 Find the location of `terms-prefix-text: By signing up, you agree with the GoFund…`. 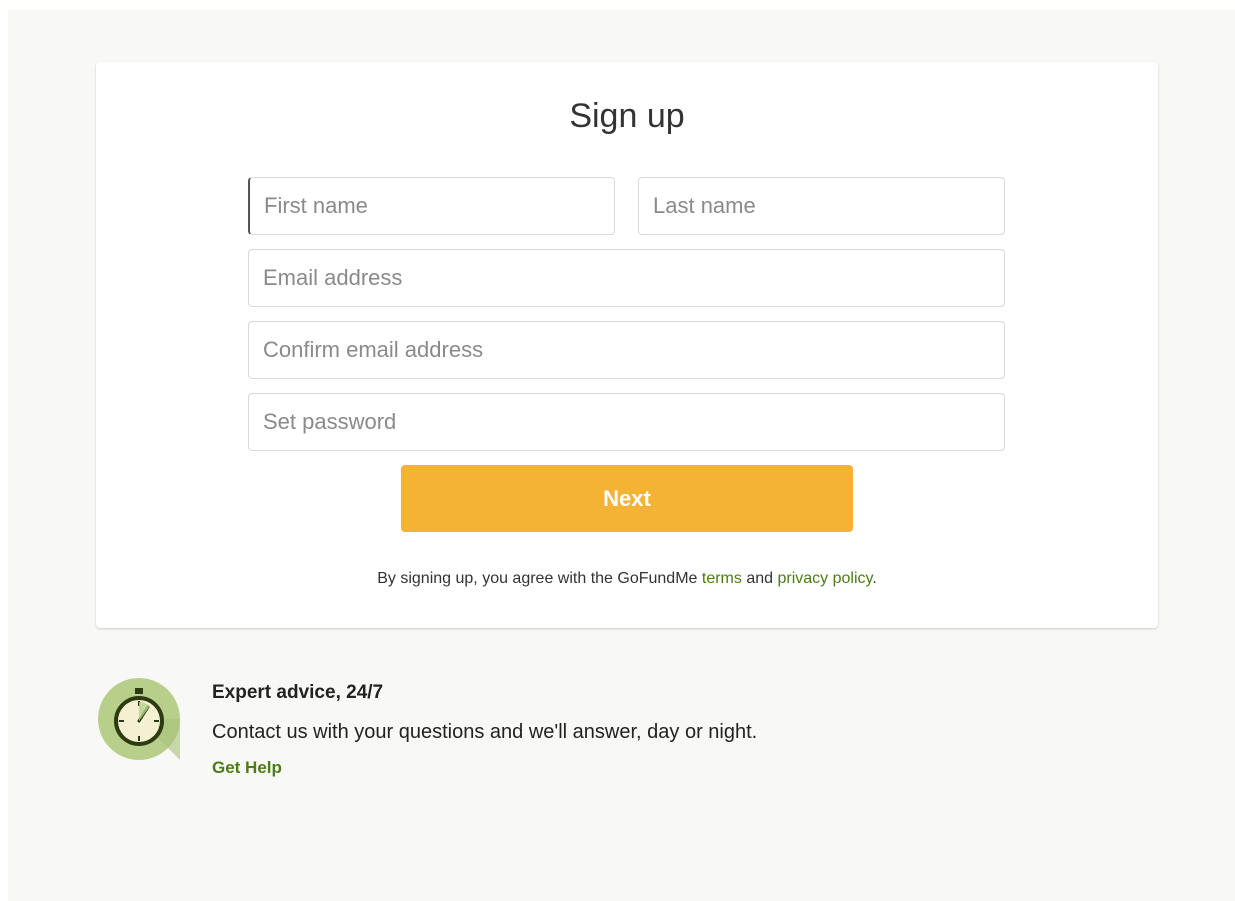

terms-prefix-text: By signing up, you agree with the GoFund… is located at coordinates (539, 578).